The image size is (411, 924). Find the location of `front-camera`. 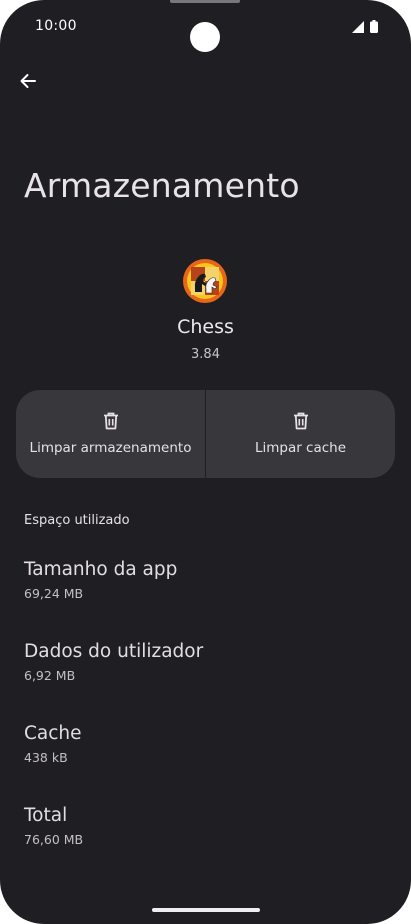

front-camera is located at coordinates (205, 37).